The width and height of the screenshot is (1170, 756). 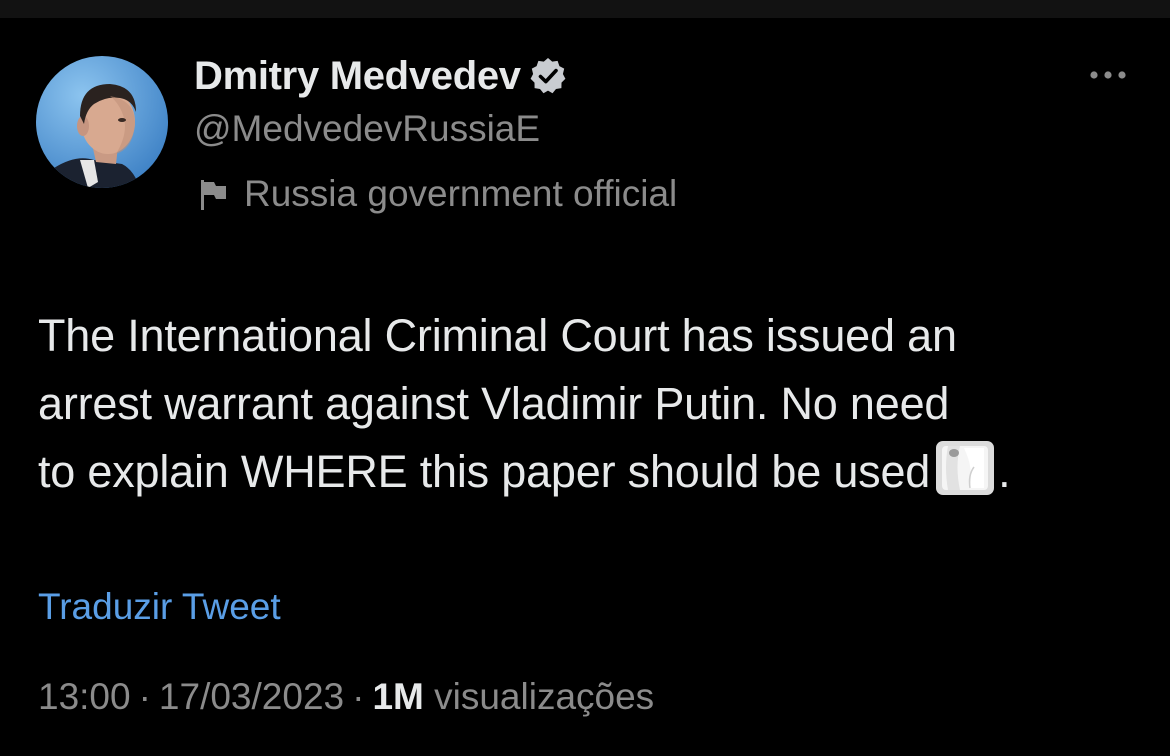 What do you see at coordinates (548, 76) in the screenshot?
I see `verified-badge-icon` at bounding box center [548, 76].